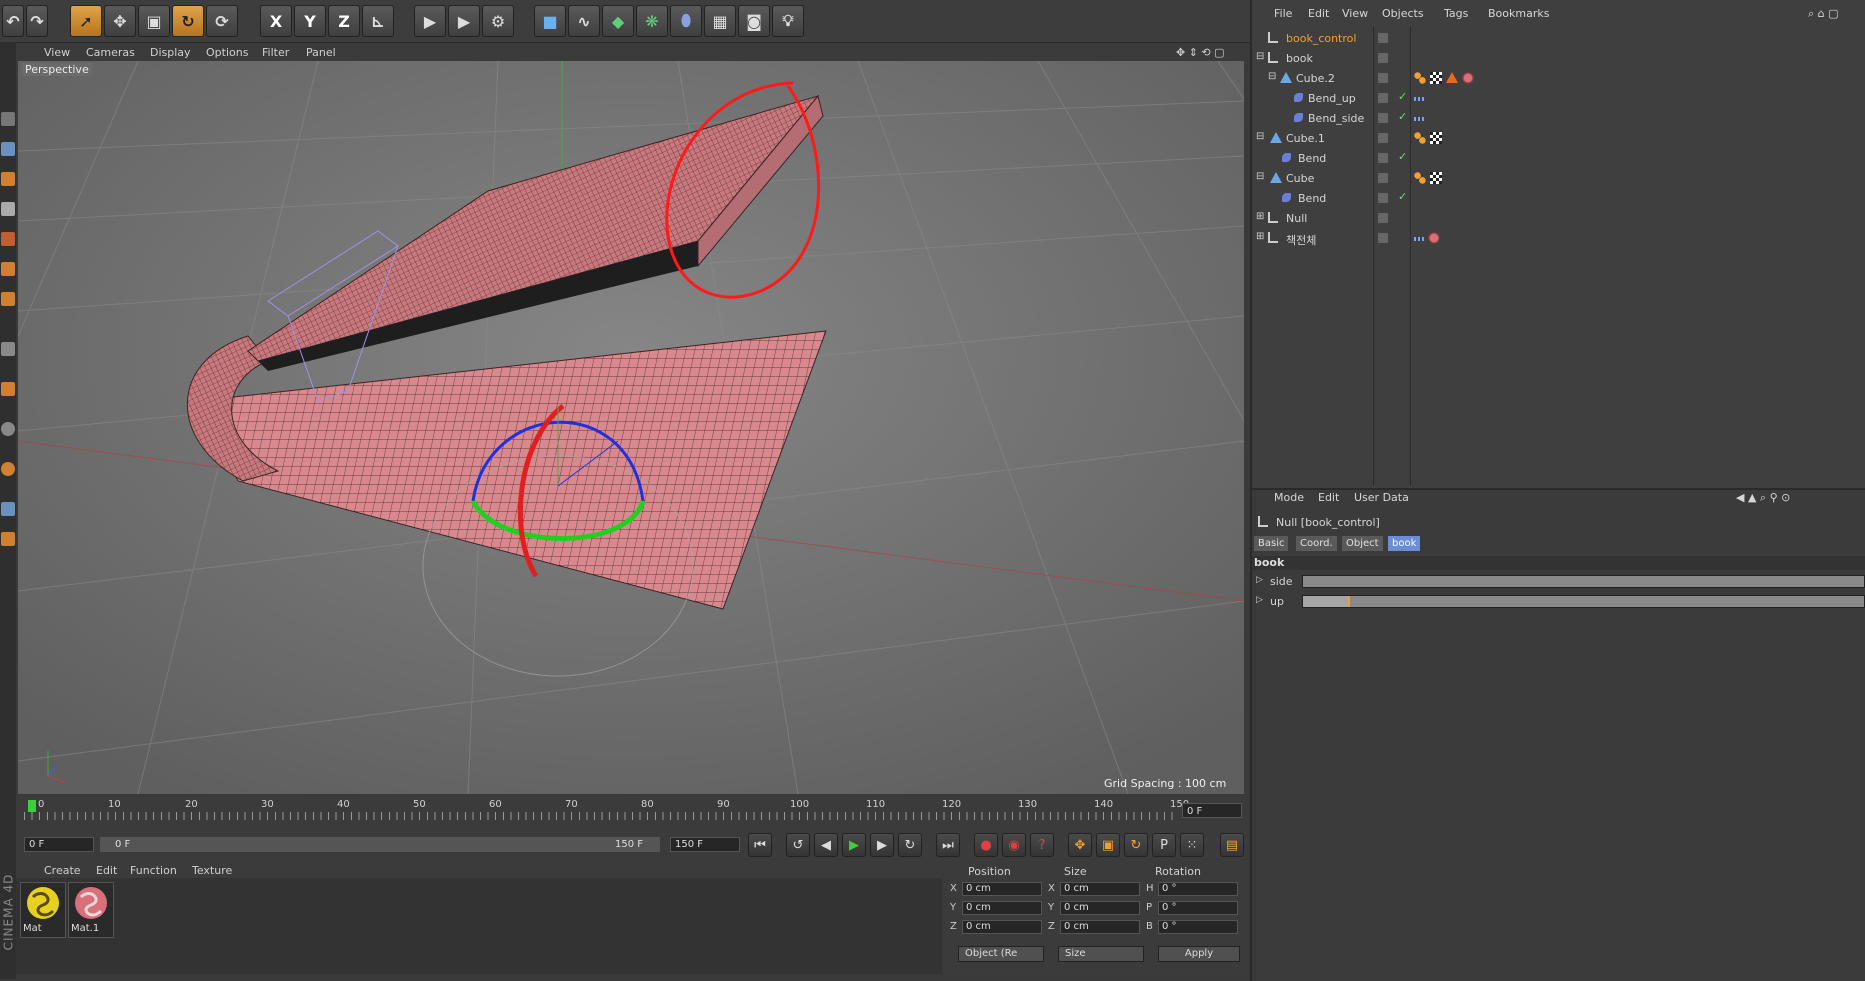  What do you see at coordinates (1108, 845) in the screenshot?
I see `key-scale-icon: ▣` at bounding box center [1108, 845].